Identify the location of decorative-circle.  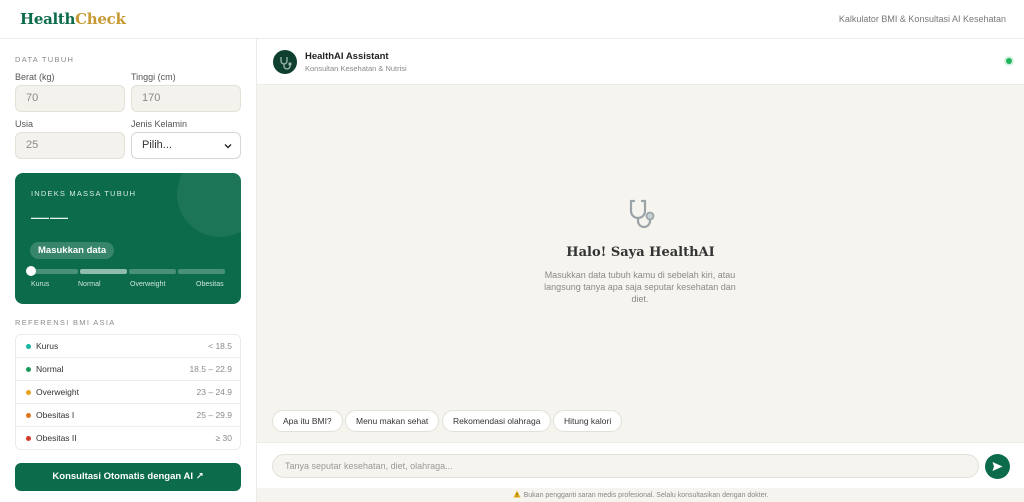
(209, 205).